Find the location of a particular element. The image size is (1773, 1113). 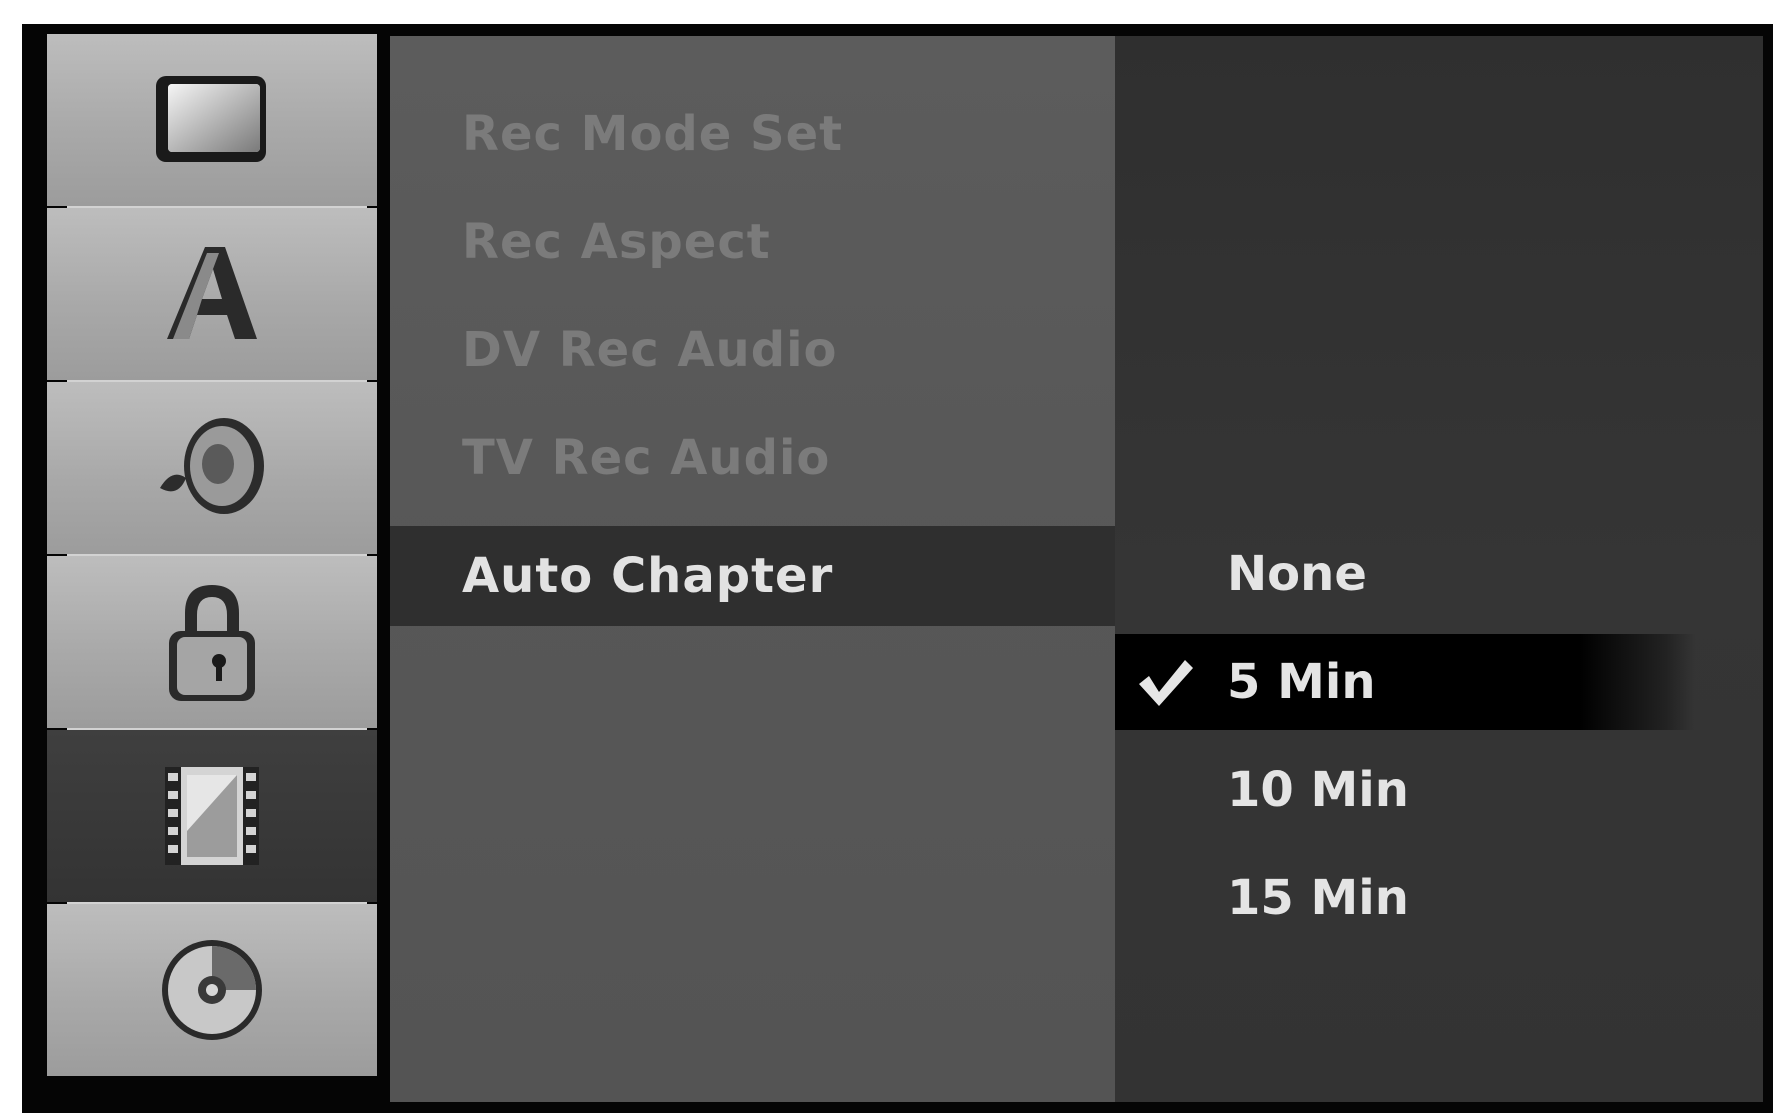

sidebar-item-recording is located at coordinates (212, 816).